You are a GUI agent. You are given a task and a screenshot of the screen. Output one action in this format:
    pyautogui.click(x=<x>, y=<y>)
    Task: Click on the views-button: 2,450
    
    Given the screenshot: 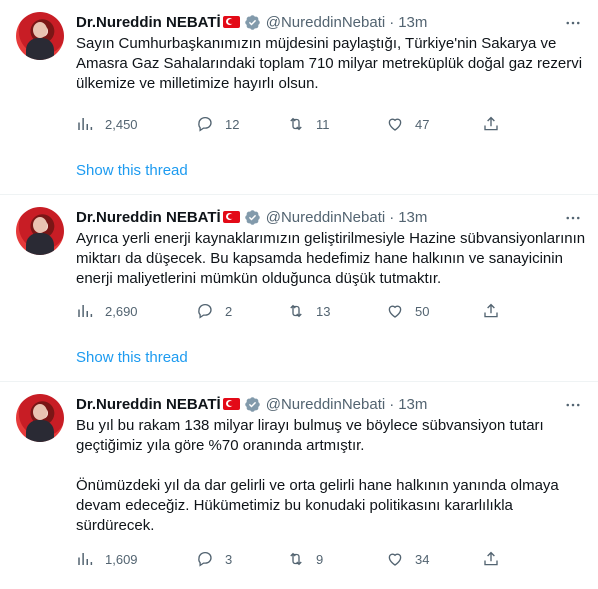 What is the action you would take?
    pyautogui.click(x=107, y=124)
    